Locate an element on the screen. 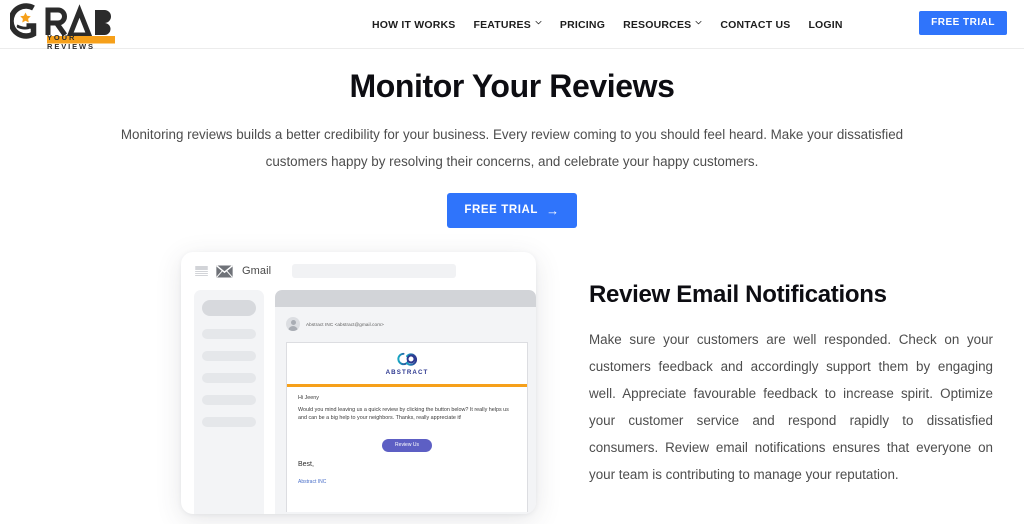 The image size is (1024, 524). nav-label: FEATURES is located at coordinates (502, 24).